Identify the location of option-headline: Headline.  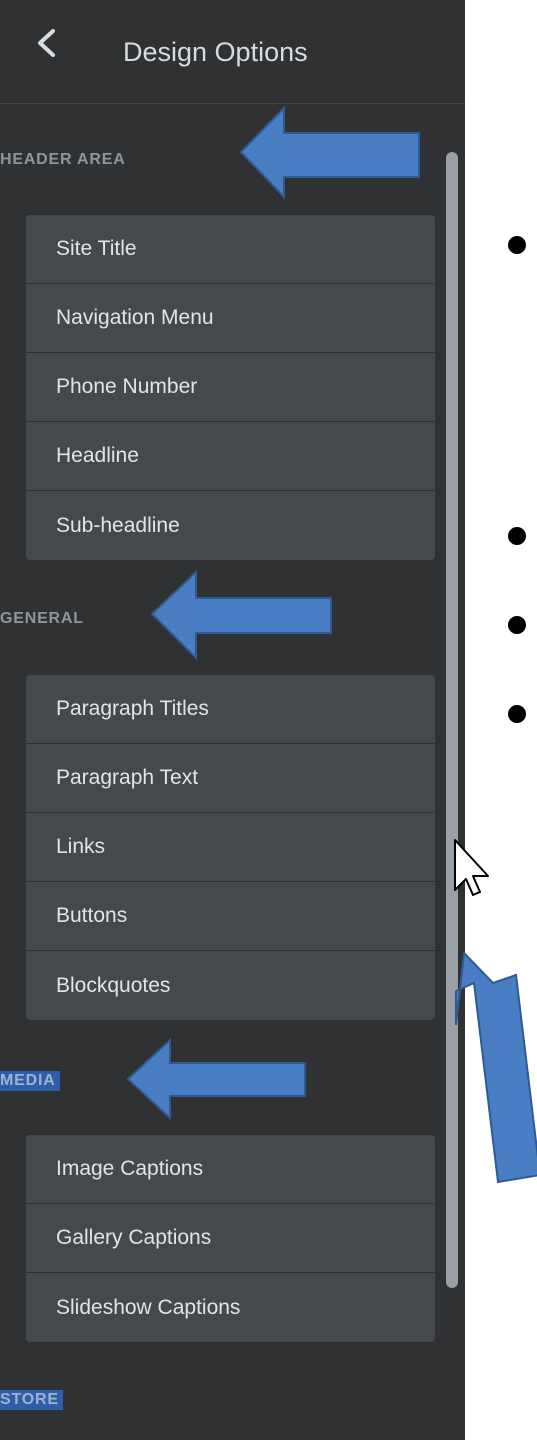
(230, 456).